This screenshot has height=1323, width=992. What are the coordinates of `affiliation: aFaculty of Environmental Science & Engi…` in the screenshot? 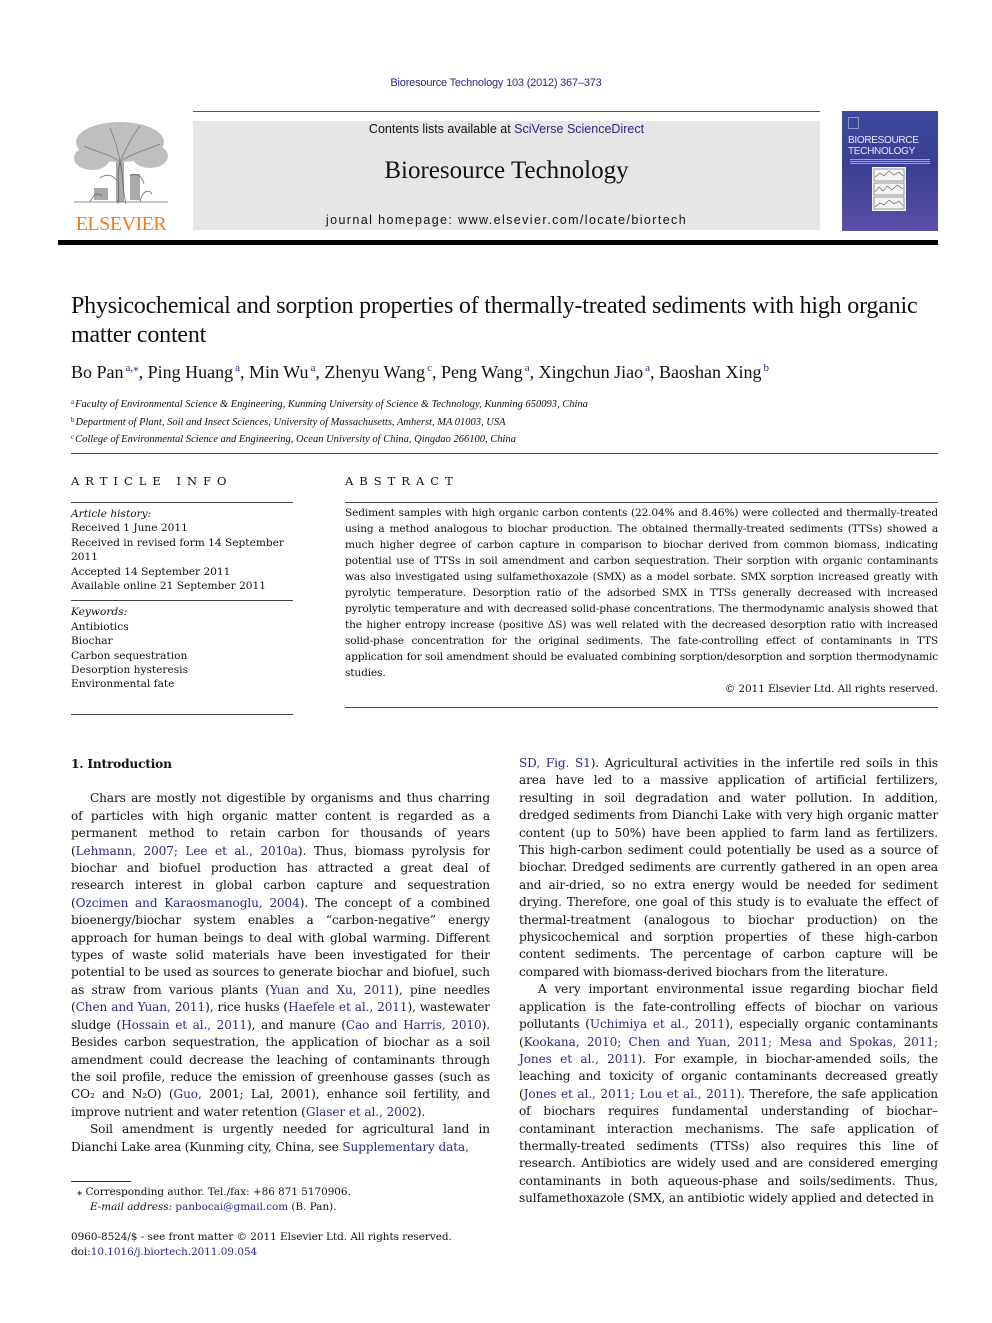 It's located at (506, 404).